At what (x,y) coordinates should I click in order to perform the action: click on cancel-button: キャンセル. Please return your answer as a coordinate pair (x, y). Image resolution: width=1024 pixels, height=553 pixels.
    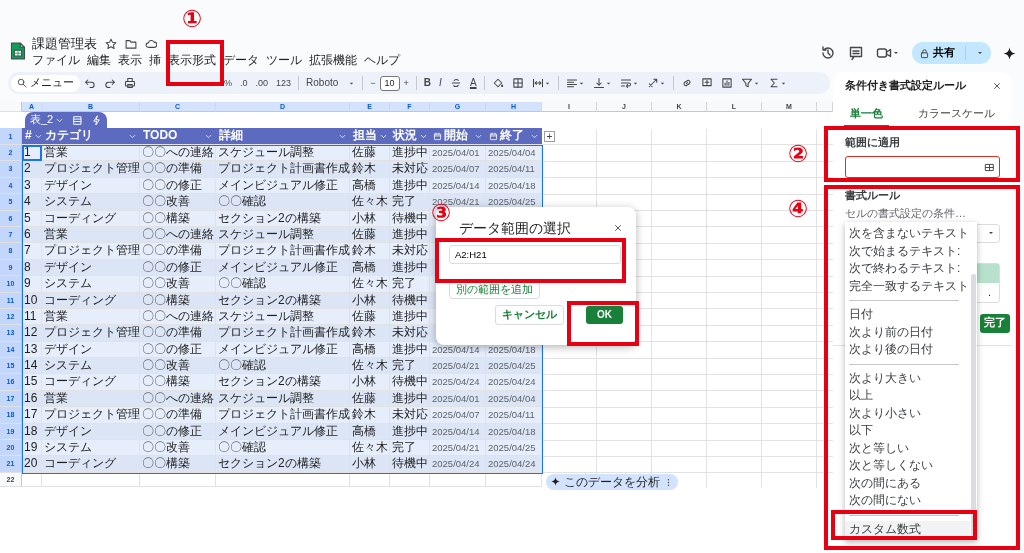
    Looking at the image, I should click on (529, 315).